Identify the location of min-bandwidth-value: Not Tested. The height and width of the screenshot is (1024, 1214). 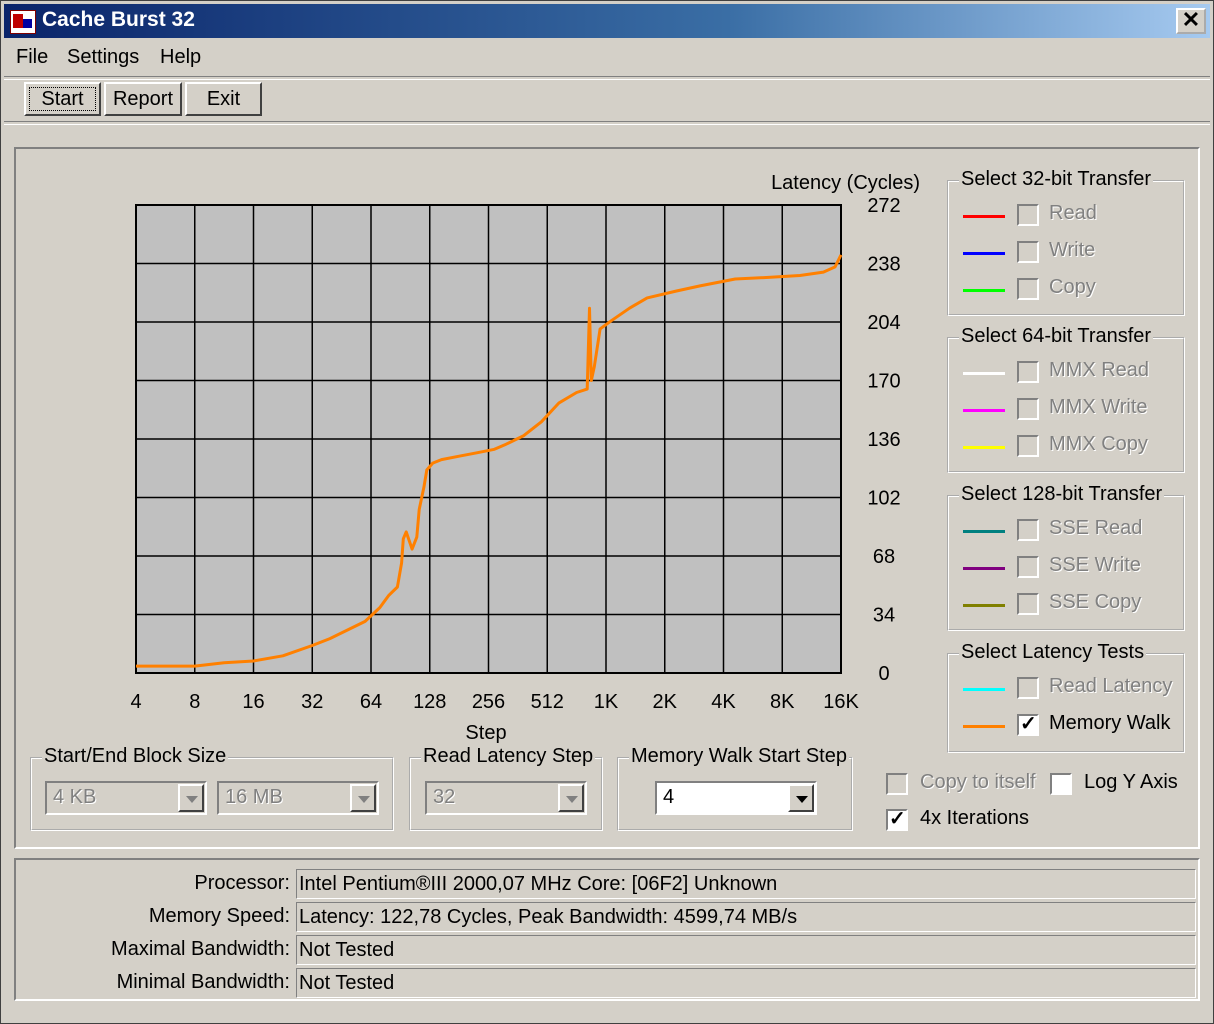
(746, 983).